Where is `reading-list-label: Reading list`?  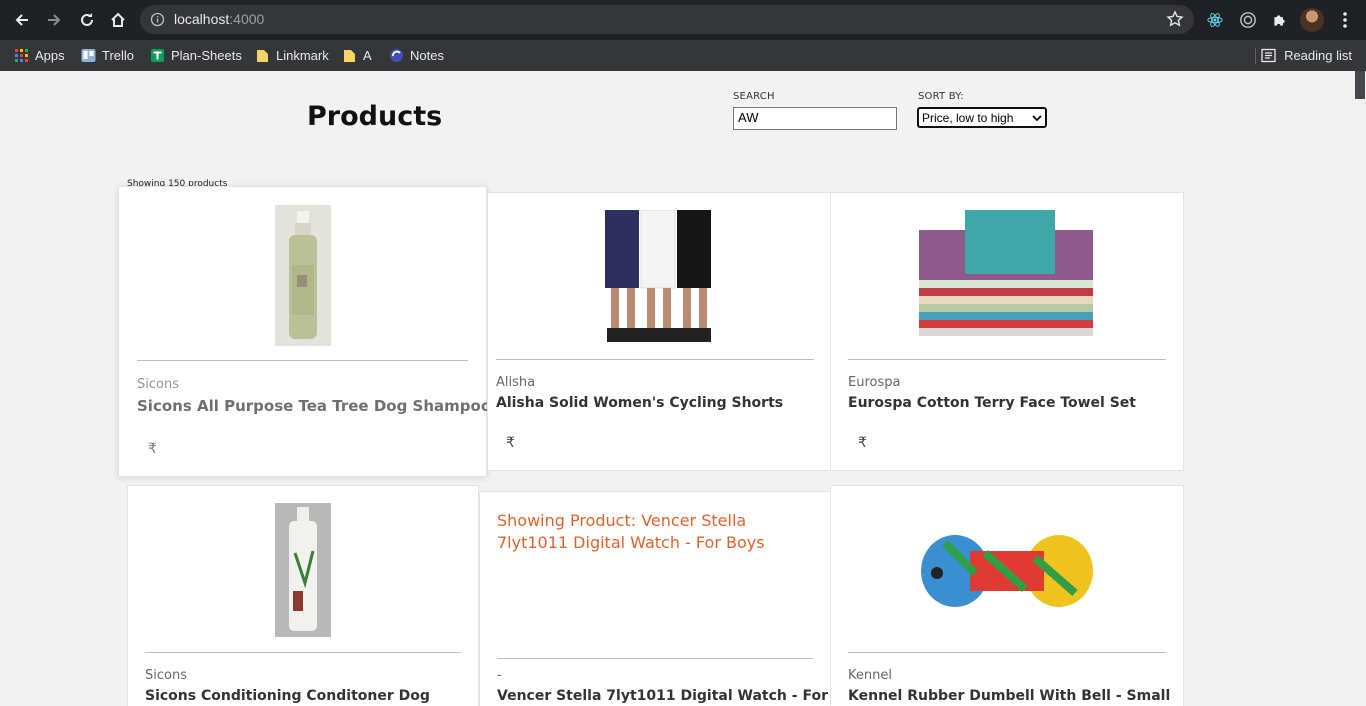
reading-list-label: Reading list is located at coordinates (1318, 55).